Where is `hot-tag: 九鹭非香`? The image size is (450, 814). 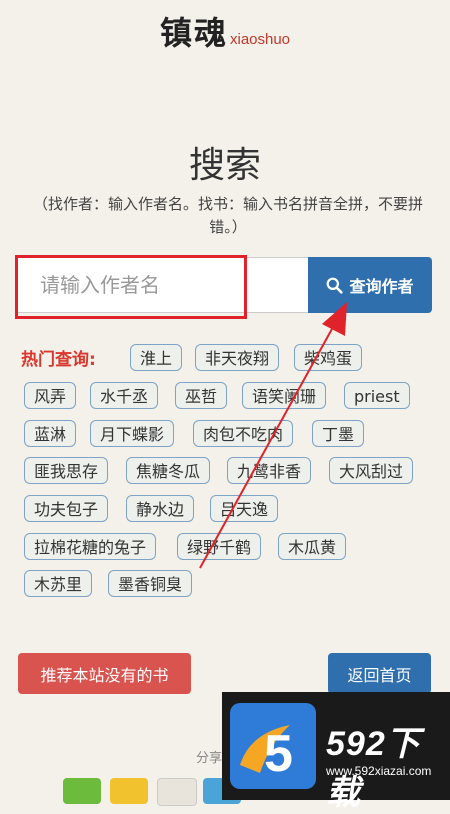
hot-tag: 九鹭非香 is located at coordinates (269, 470).